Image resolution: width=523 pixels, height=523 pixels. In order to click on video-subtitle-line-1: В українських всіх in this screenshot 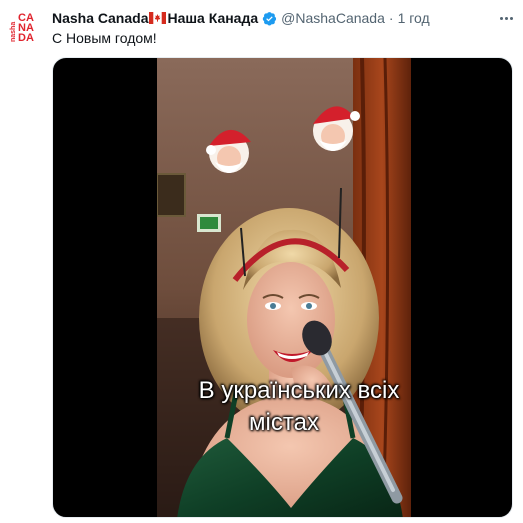, I will do `click(299, 390)`.